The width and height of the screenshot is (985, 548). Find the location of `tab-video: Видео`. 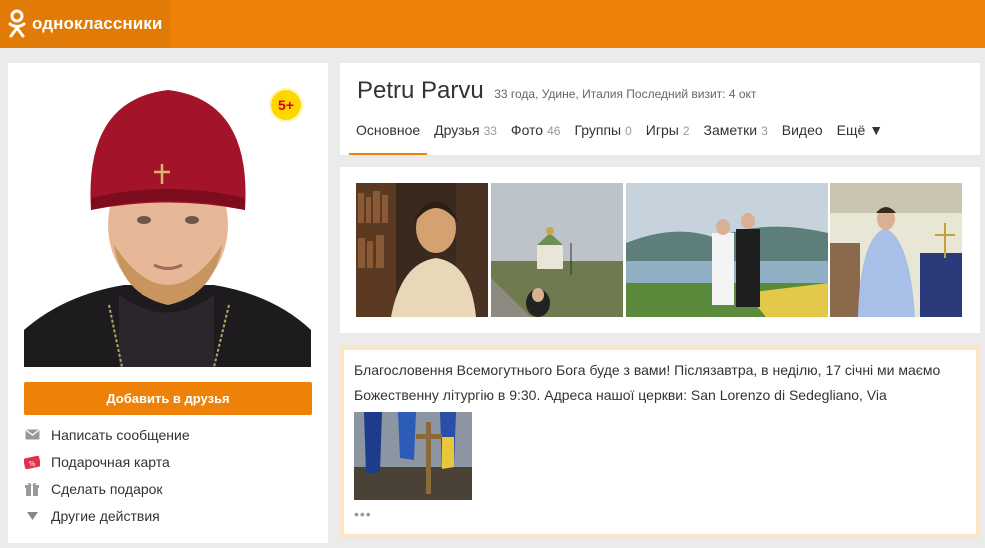

tab-video: Видео is located at coordinates (802, 138).